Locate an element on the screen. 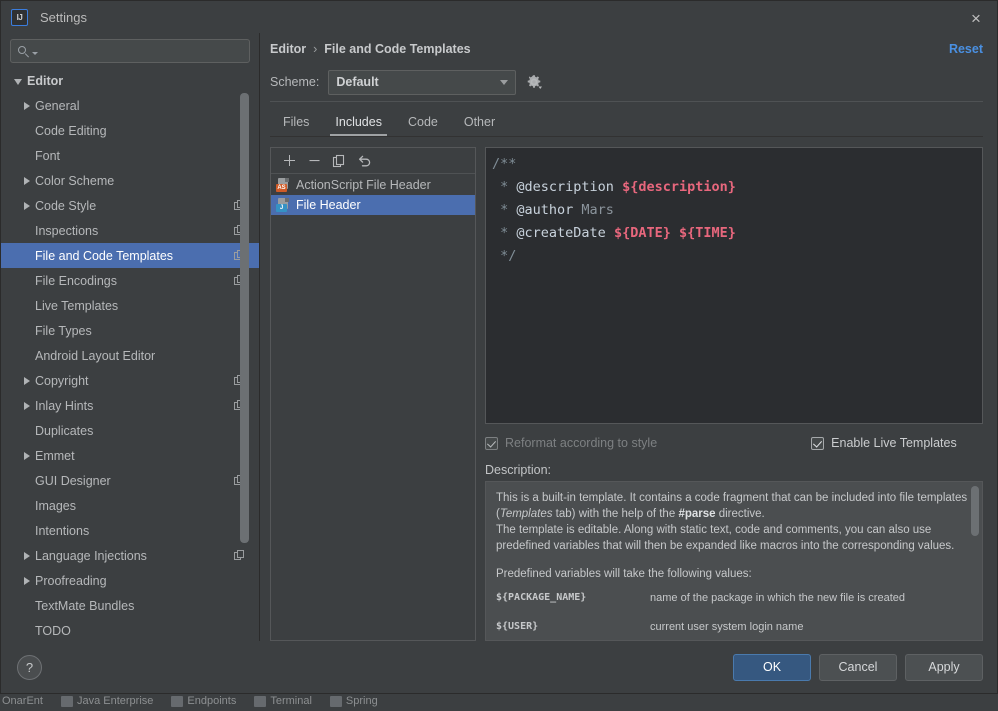  sidebar-item-file-and-code-templates: File and Code Templates is located at coordinates (130, 255).